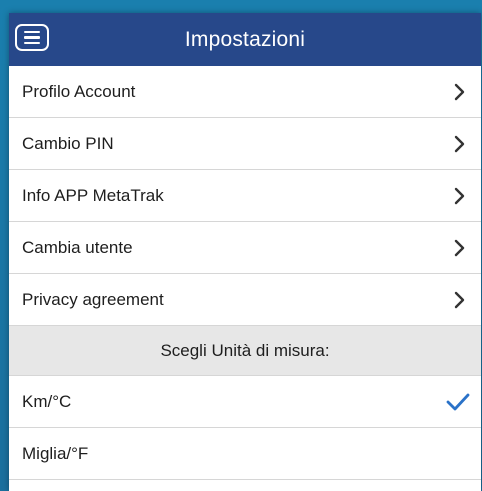 The image size is (482, 491). What do you see at coordinates (68, 143) in the screenshot?
I see `menu-item-label: Cambio PIN` at bounding box center [68, 143].